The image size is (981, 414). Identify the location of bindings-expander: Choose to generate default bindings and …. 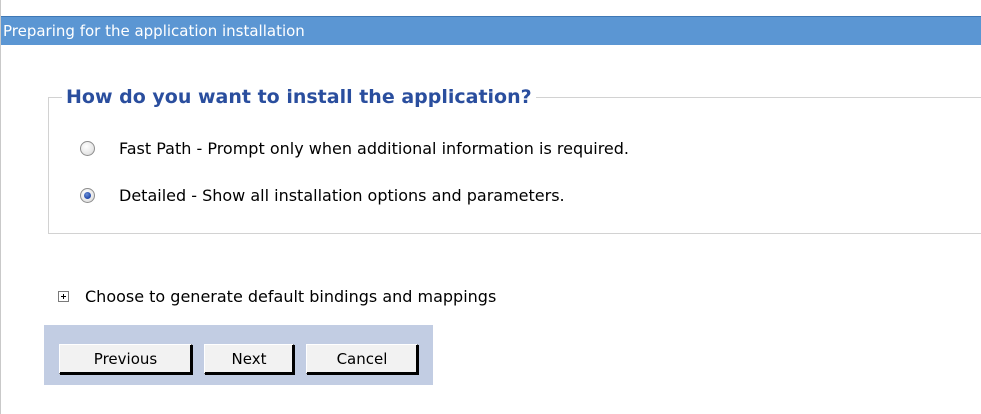
(277, 296).